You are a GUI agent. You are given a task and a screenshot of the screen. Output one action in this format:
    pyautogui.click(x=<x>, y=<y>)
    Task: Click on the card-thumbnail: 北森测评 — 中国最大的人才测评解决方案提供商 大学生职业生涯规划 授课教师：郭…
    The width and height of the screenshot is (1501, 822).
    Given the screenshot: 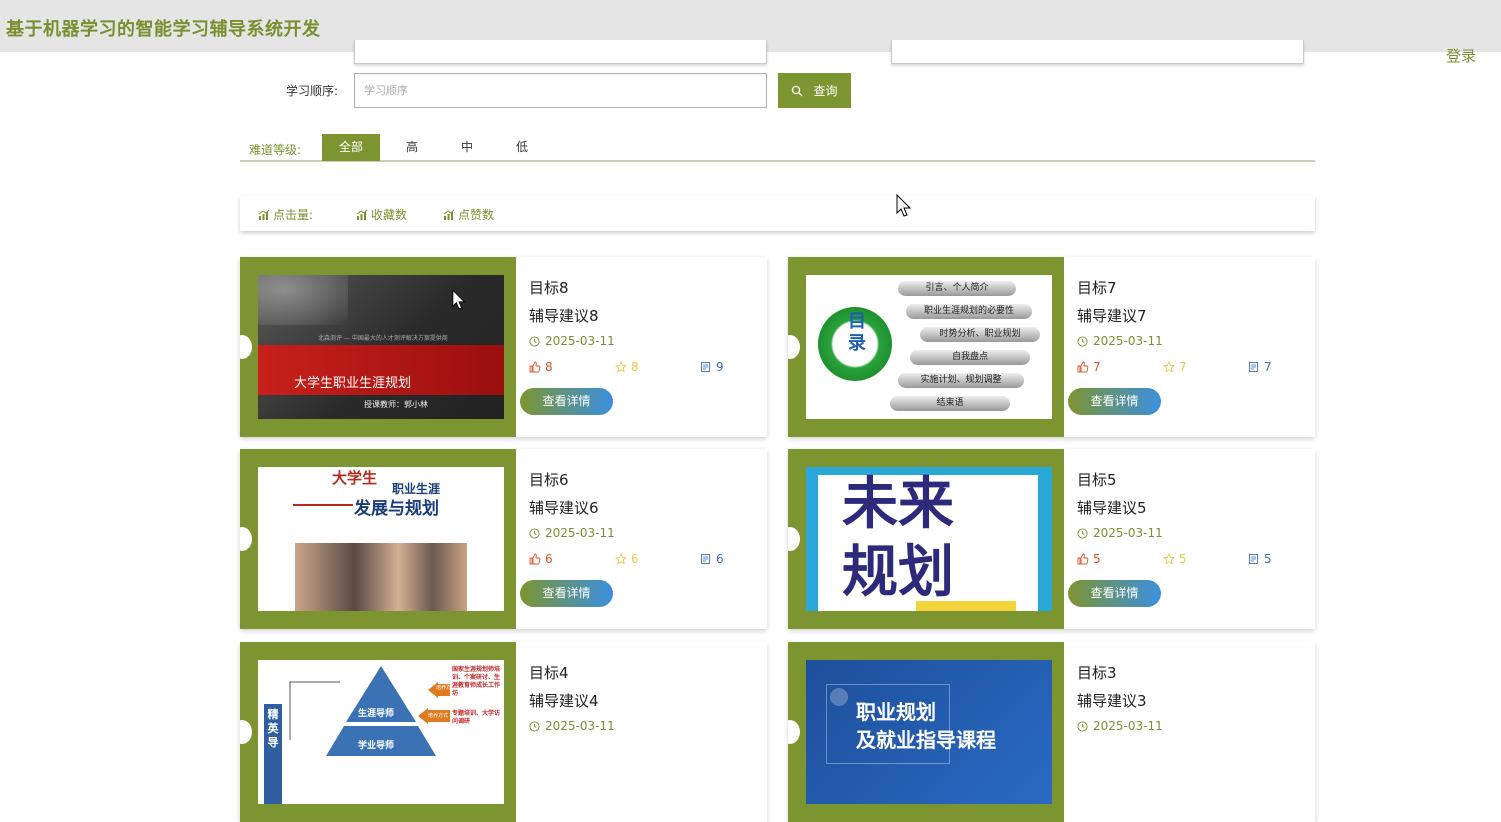 What is the action you would take?
    pyautogui.click(x=381, y=347)
    